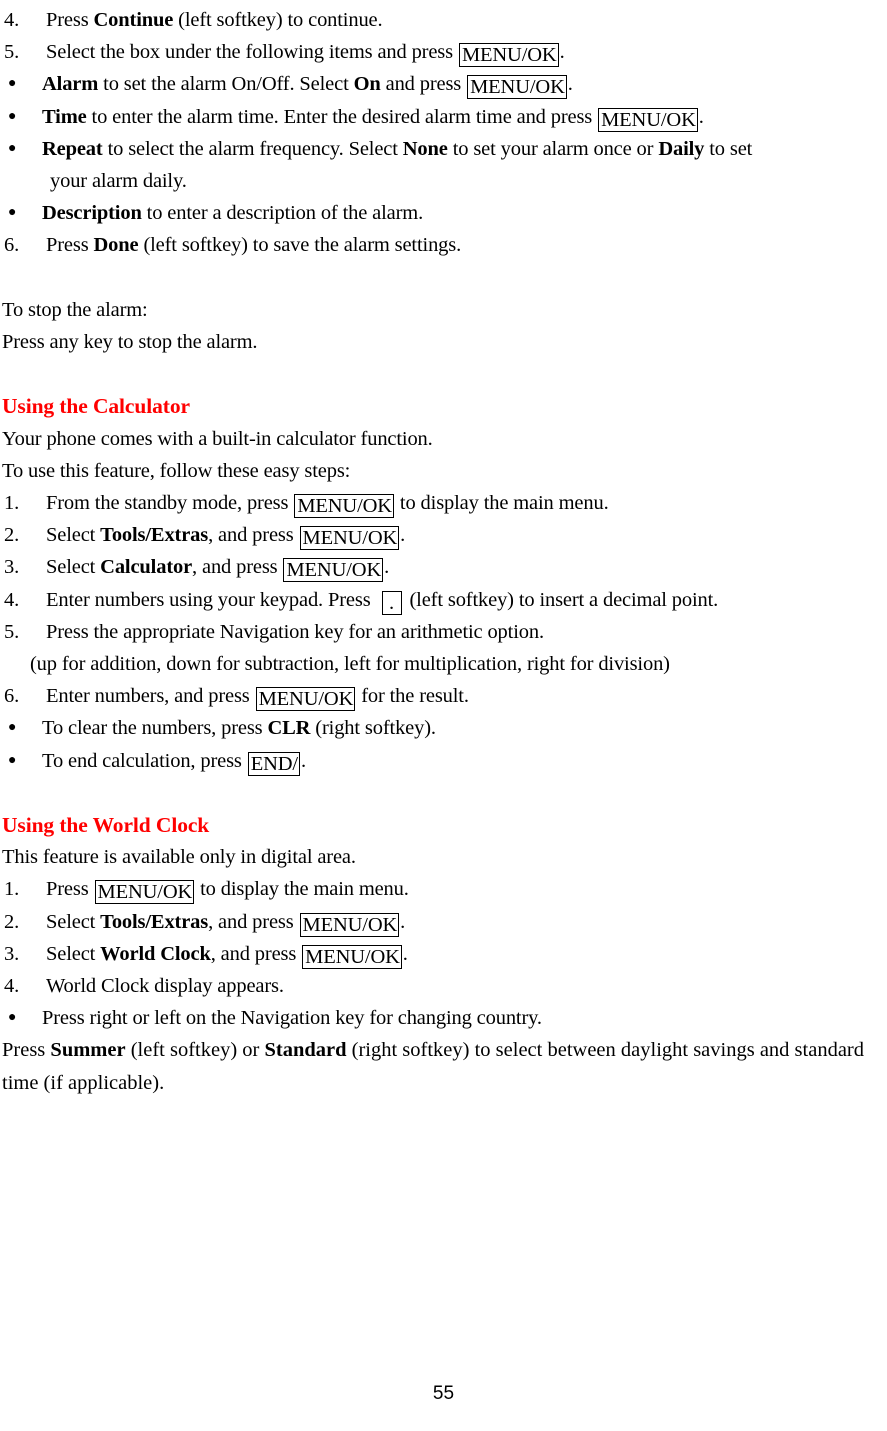 This screenshot has height=1431, width=887. What do you see at coordinates (106, 825) in the screenshot?
I see `section-heading-world-clock: Using the World Clock` at bounding box center [106, 825].